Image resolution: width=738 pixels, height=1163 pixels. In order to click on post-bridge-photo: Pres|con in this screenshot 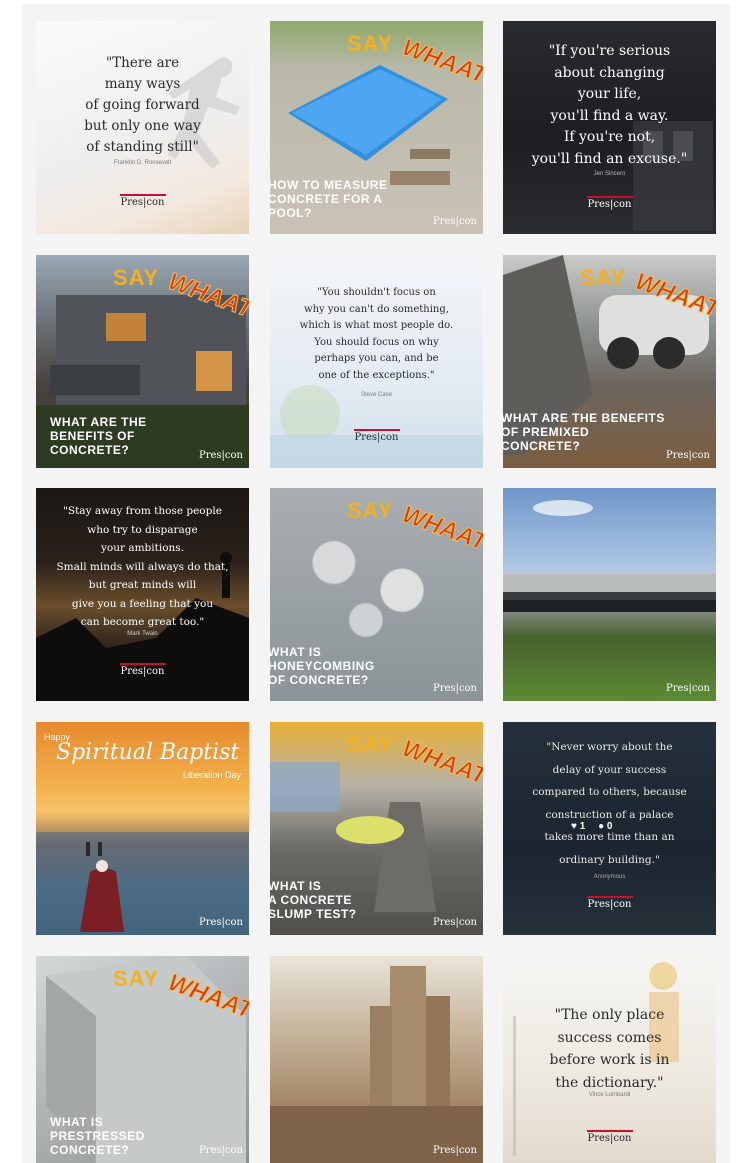, I will do `click(609, 594)`.